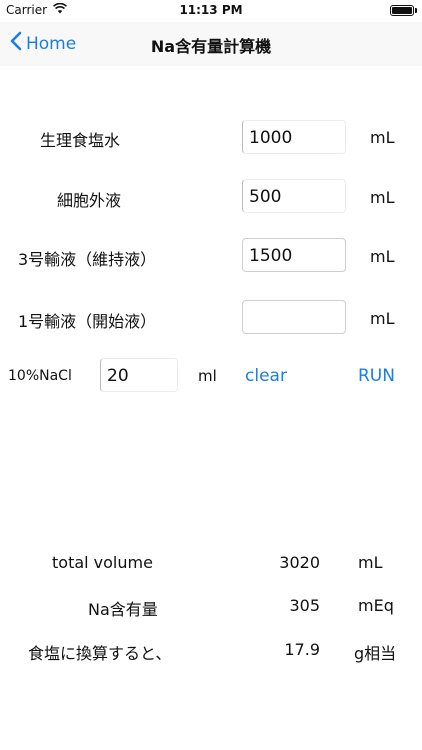  Describe the element at coordinates (207, 376) in the screenshot. I see `nacl-unit: ml` at that location.